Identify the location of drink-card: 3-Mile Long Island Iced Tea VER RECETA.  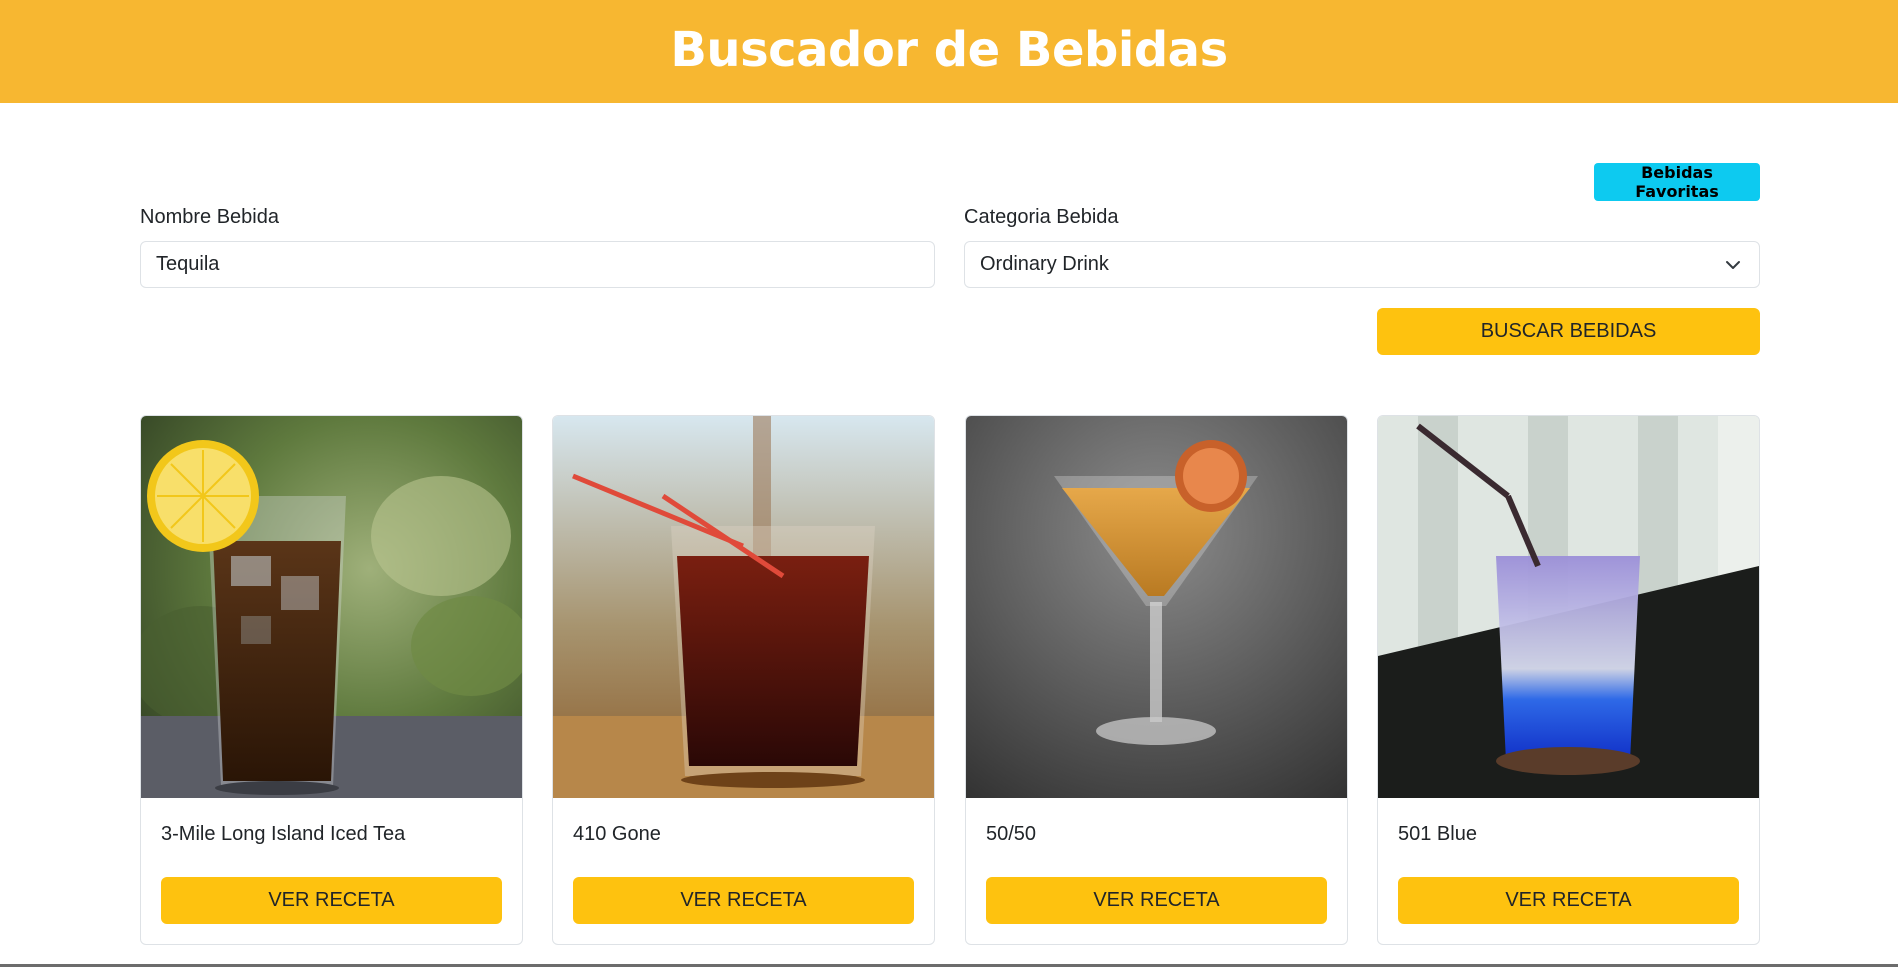
(331, 680).